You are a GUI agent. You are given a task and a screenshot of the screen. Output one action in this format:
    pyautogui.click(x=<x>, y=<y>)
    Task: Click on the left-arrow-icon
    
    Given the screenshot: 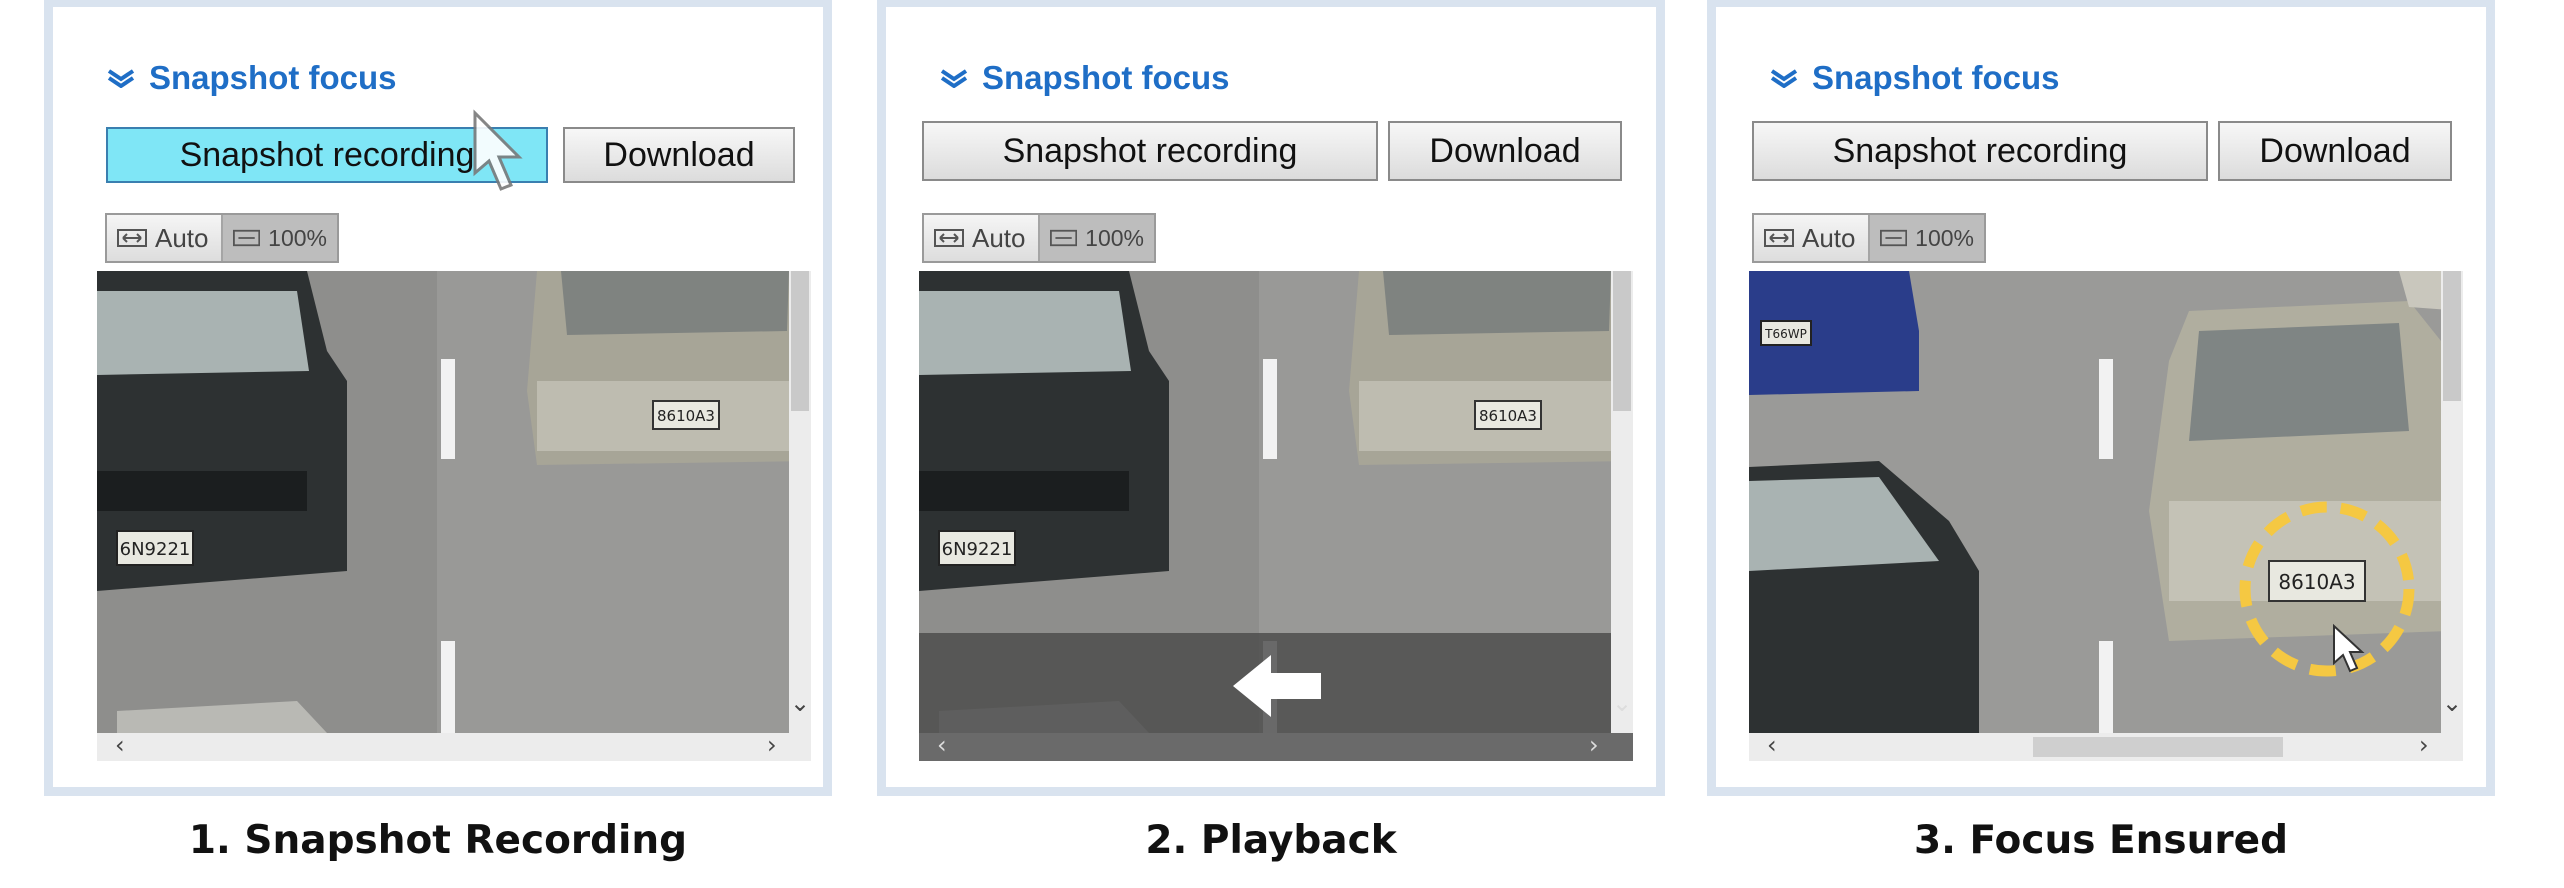 What is the action you would take?
    pyautogui.click(x=1277, y=686)
    